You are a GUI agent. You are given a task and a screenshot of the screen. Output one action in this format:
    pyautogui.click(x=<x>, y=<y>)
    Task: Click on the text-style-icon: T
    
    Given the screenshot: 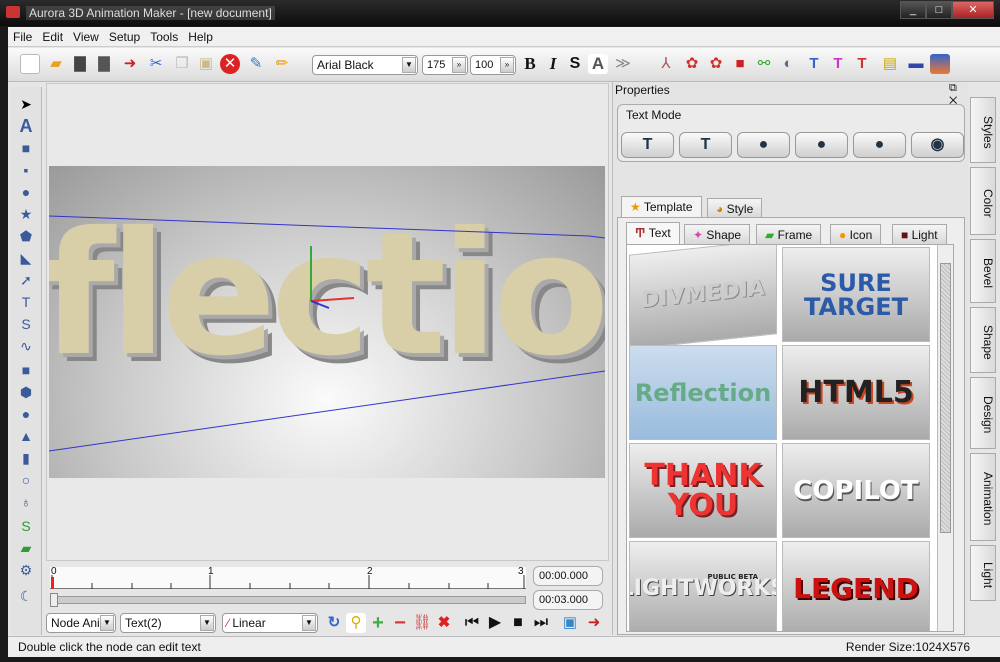 What is the action you would take?
    pyautogui.click(x=814, y=64)
    